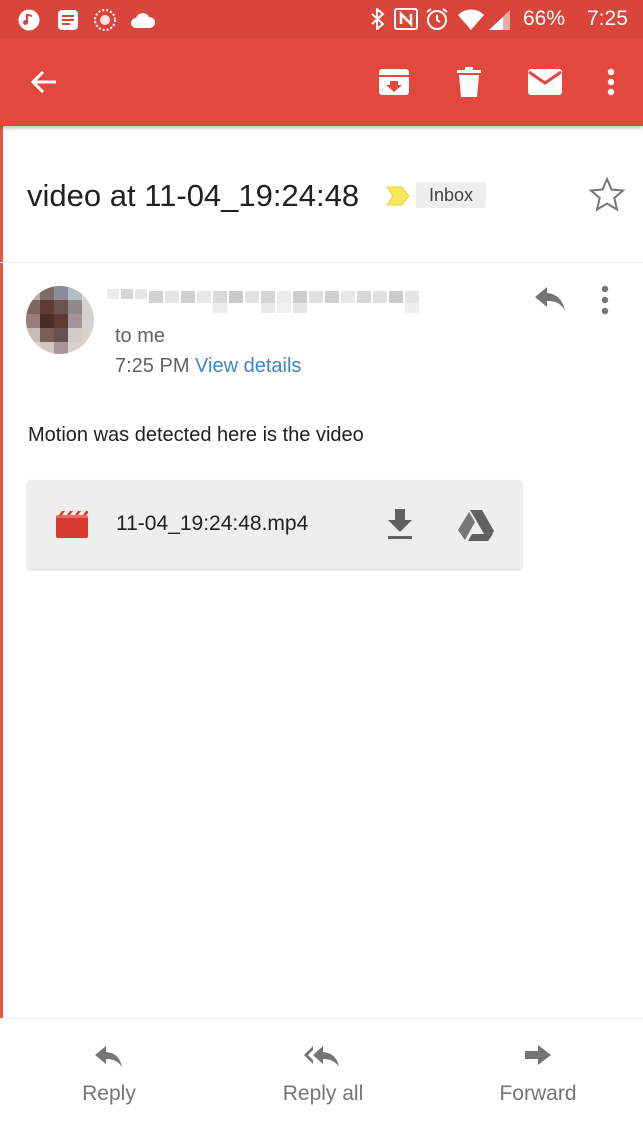  I want to click on mark-unread-icon, so click(545, 82).